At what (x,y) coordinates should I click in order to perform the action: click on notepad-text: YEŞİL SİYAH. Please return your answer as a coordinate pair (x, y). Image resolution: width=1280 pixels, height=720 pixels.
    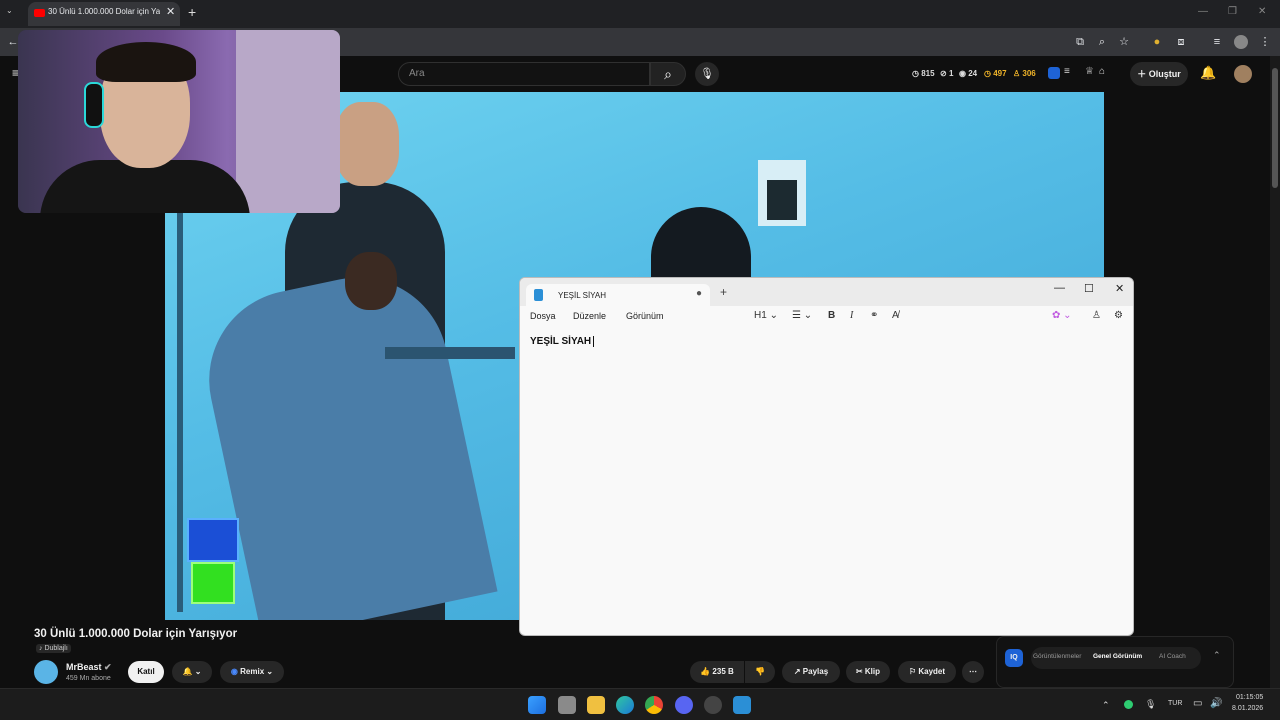
    Looking at the image, I should click on (561, 342).